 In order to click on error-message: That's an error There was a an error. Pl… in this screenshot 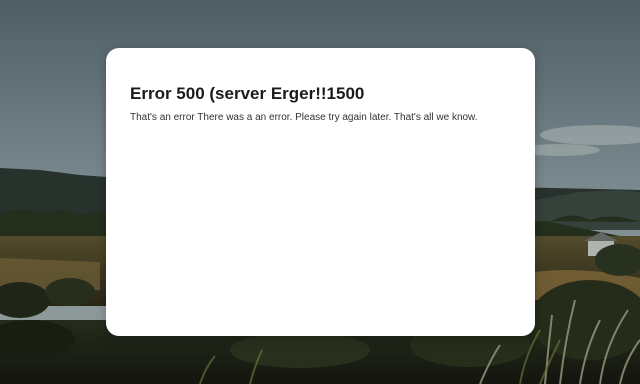, I will do `click(304, 117)`.